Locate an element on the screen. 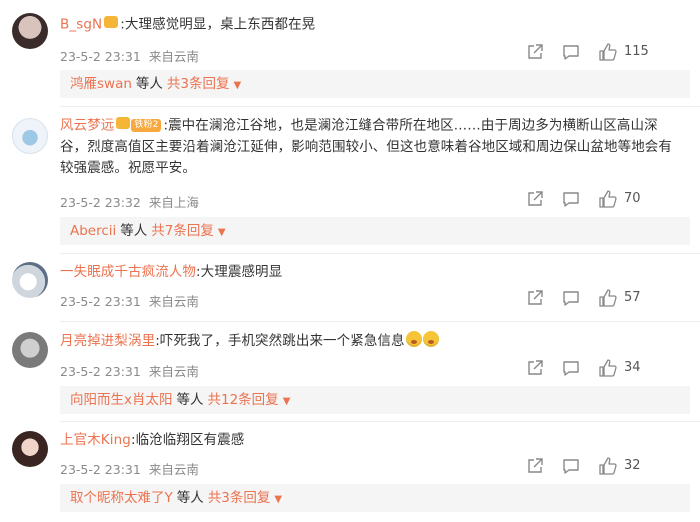 This screenshot has height=522, width=700. comment-text: 上官木King:临沧临翔区有震感 is located at coordinates (372, 440).